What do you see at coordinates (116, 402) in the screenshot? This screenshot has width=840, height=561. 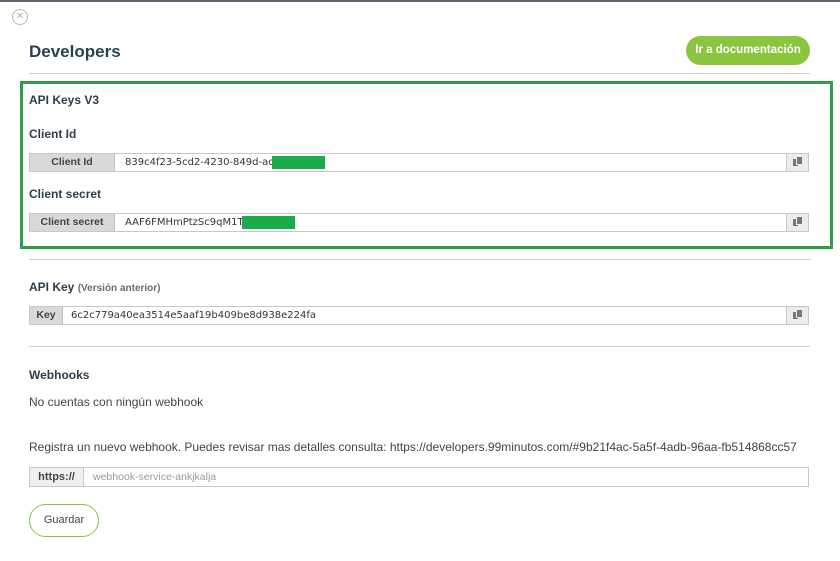 I see `webhooks-empty-message: No cuentas con ningún webhook` at bounding box center [116, 402].